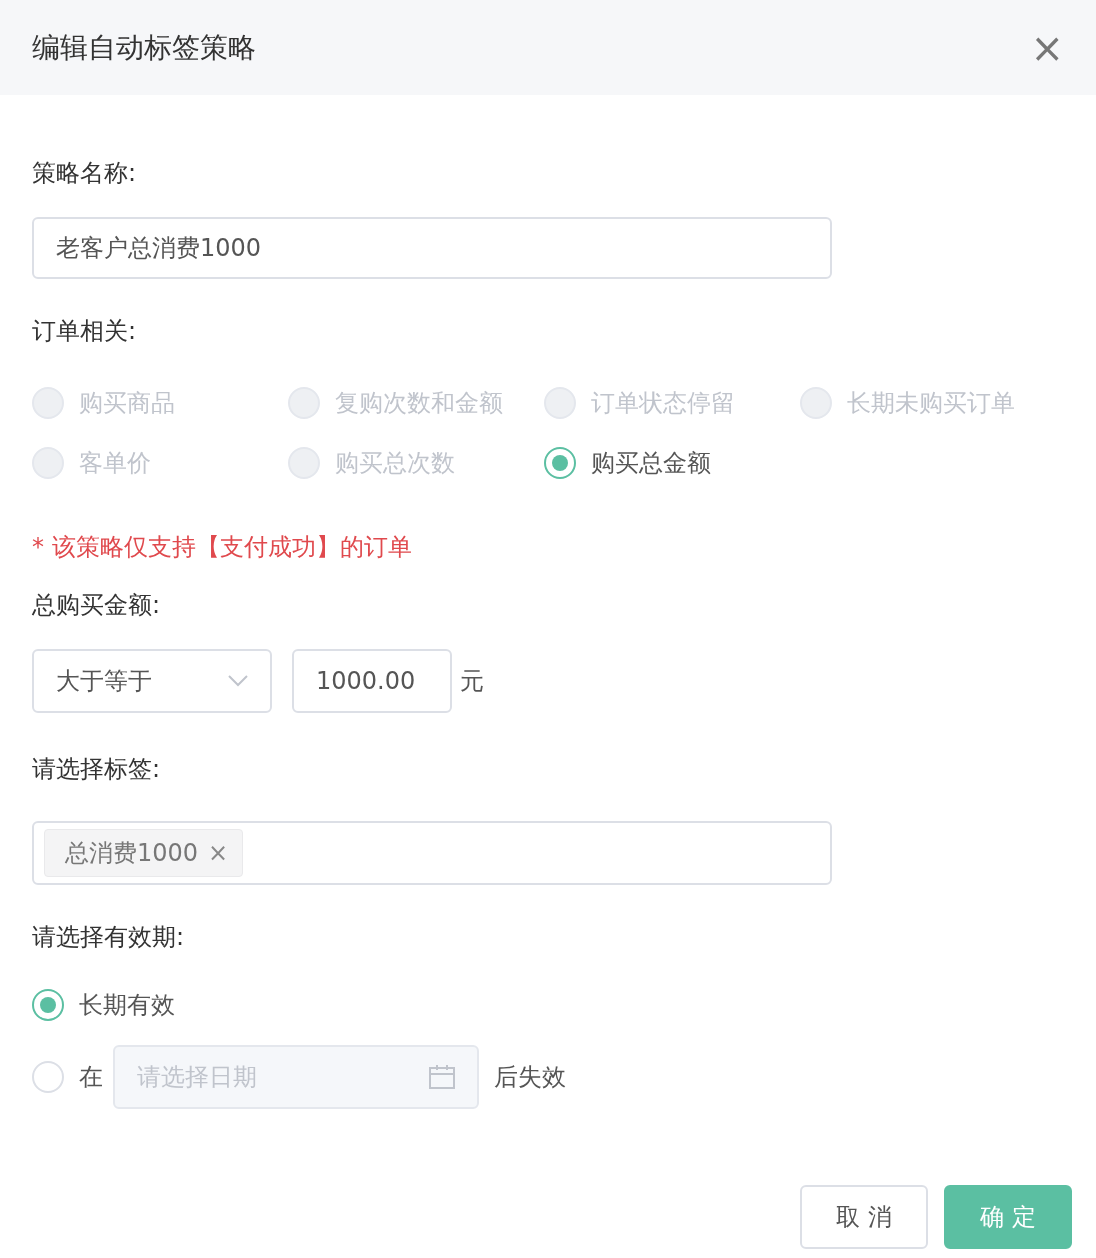 This screenshot has height=1258, width=1096. Describe the element at coordinates (864, 1217) in the screenshot. I see `cancel-button: 取 消` at that location.